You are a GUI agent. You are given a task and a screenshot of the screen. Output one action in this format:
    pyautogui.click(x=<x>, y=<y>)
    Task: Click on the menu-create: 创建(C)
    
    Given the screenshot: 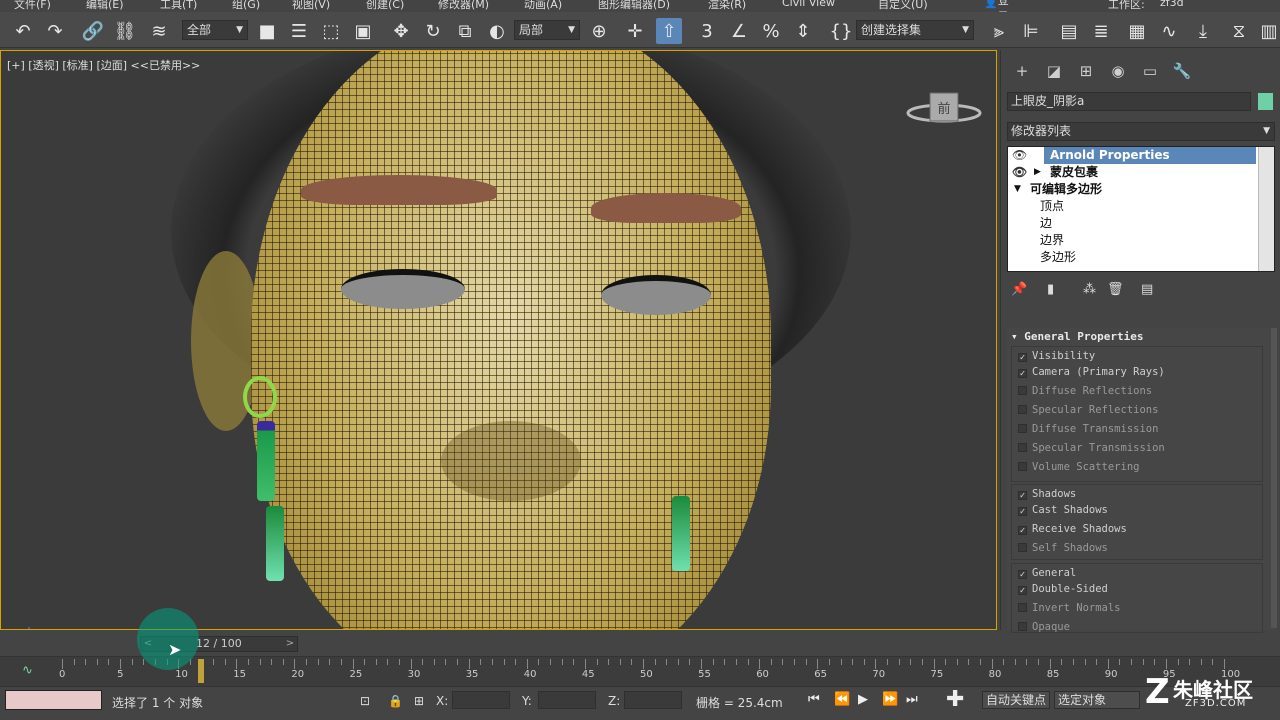 What is the action you would take?
    pyautogui.click(x=385, y=6)
    